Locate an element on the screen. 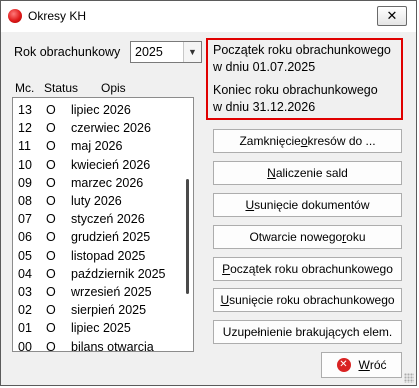 The image size is (419, 388). list-item-mc: 05 is located at coordinates (25, 255).